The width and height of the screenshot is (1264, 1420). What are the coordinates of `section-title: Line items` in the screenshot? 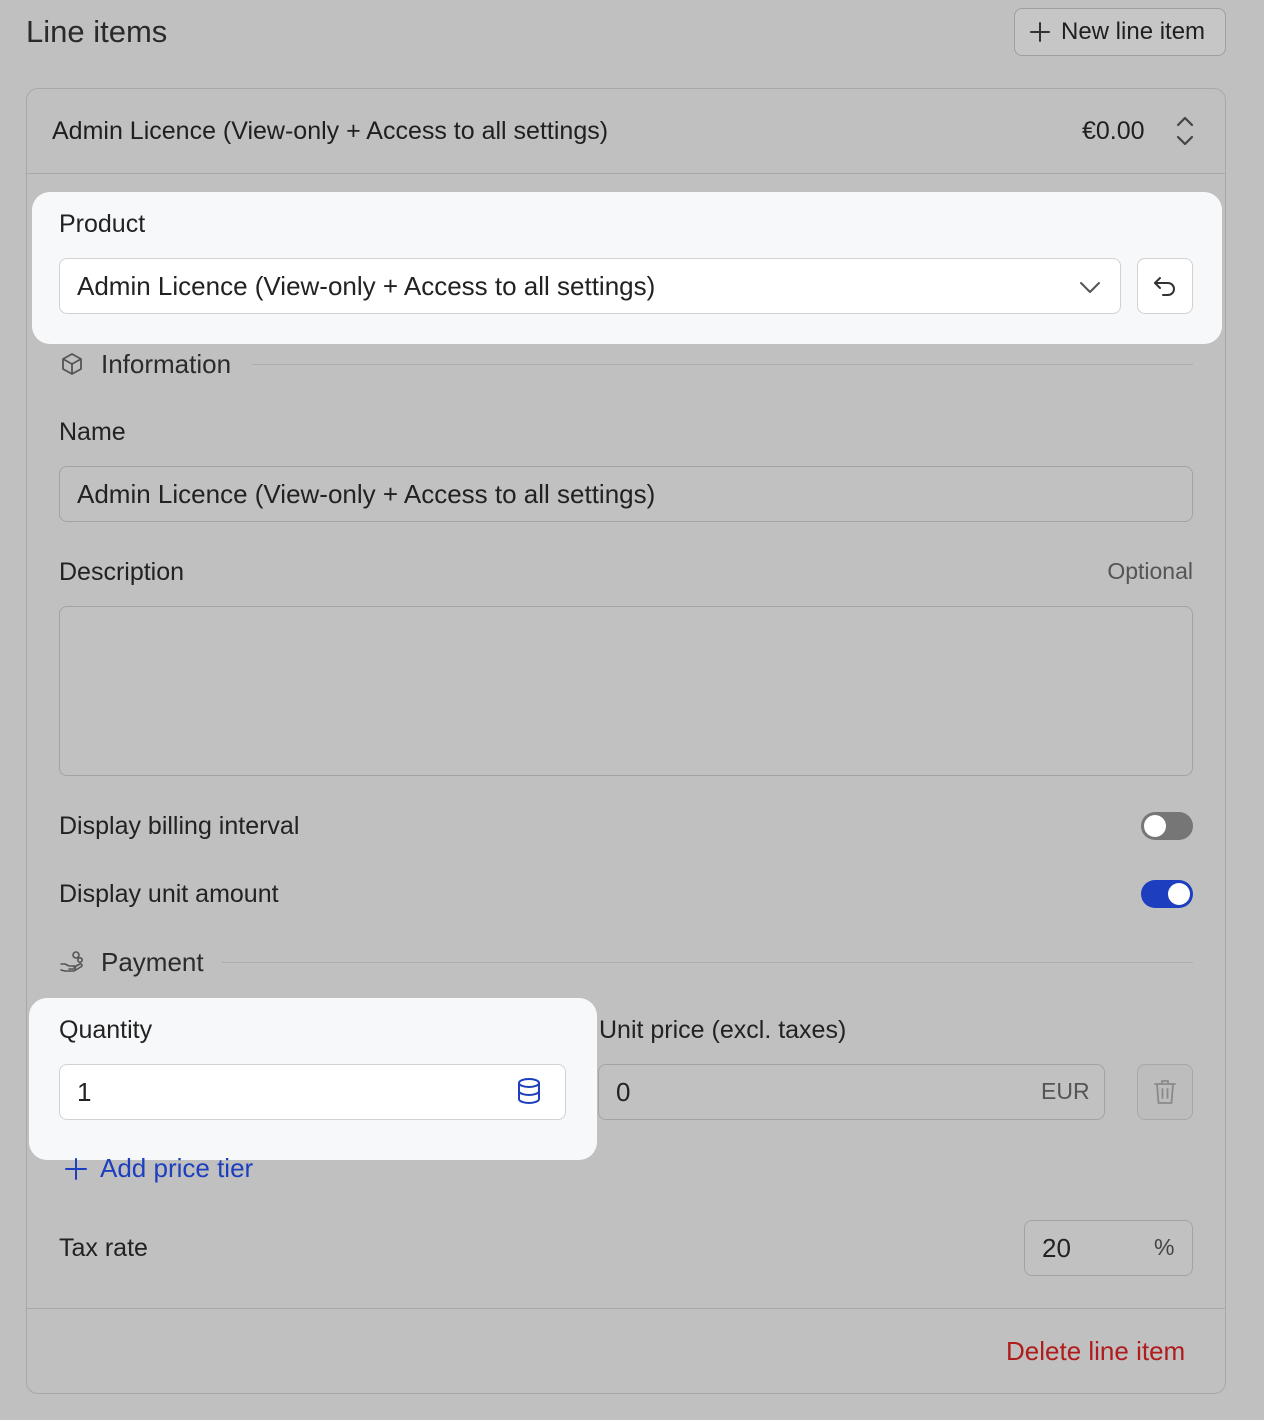 It's located at (97, 31).